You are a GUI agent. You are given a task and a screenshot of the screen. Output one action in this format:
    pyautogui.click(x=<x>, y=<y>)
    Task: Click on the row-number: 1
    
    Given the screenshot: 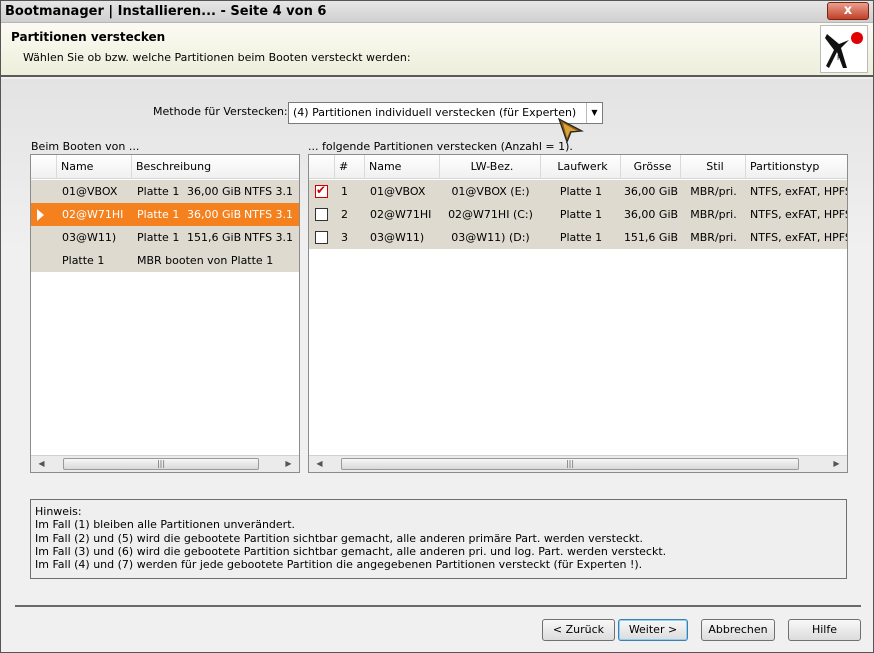 What is the action you would take?
    pyautogui.click(x=344, y=191)
    